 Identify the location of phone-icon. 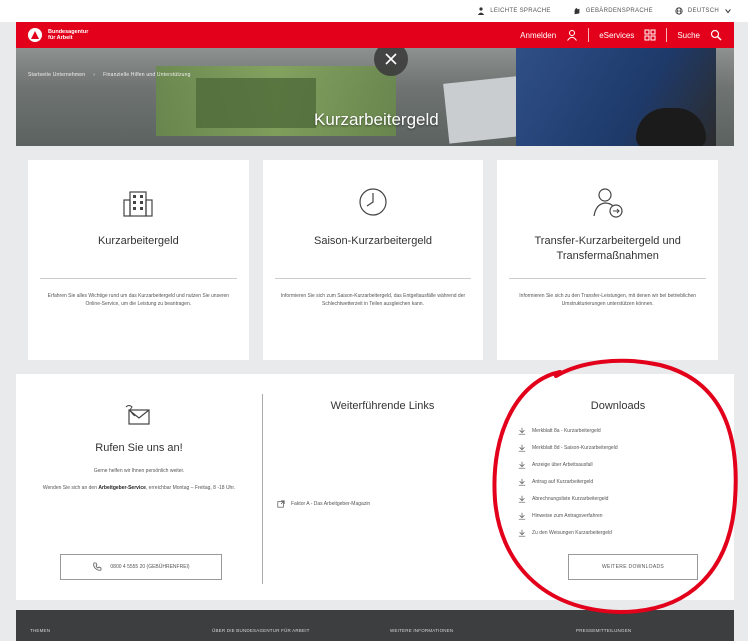
(97, 566).